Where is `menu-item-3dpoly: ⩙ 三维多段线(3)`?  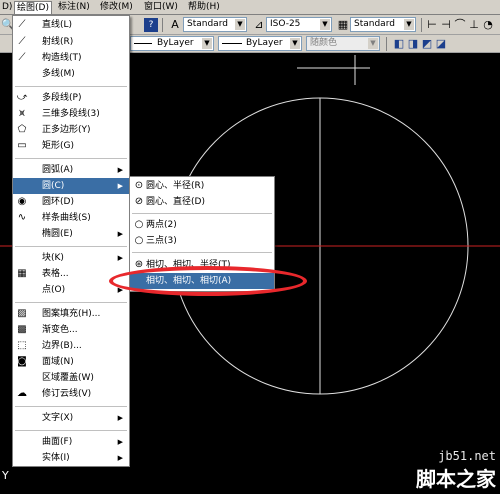
menu-item-3dpoly: ⩙ 三维多段线(3) is located at coordinates (71, 114).